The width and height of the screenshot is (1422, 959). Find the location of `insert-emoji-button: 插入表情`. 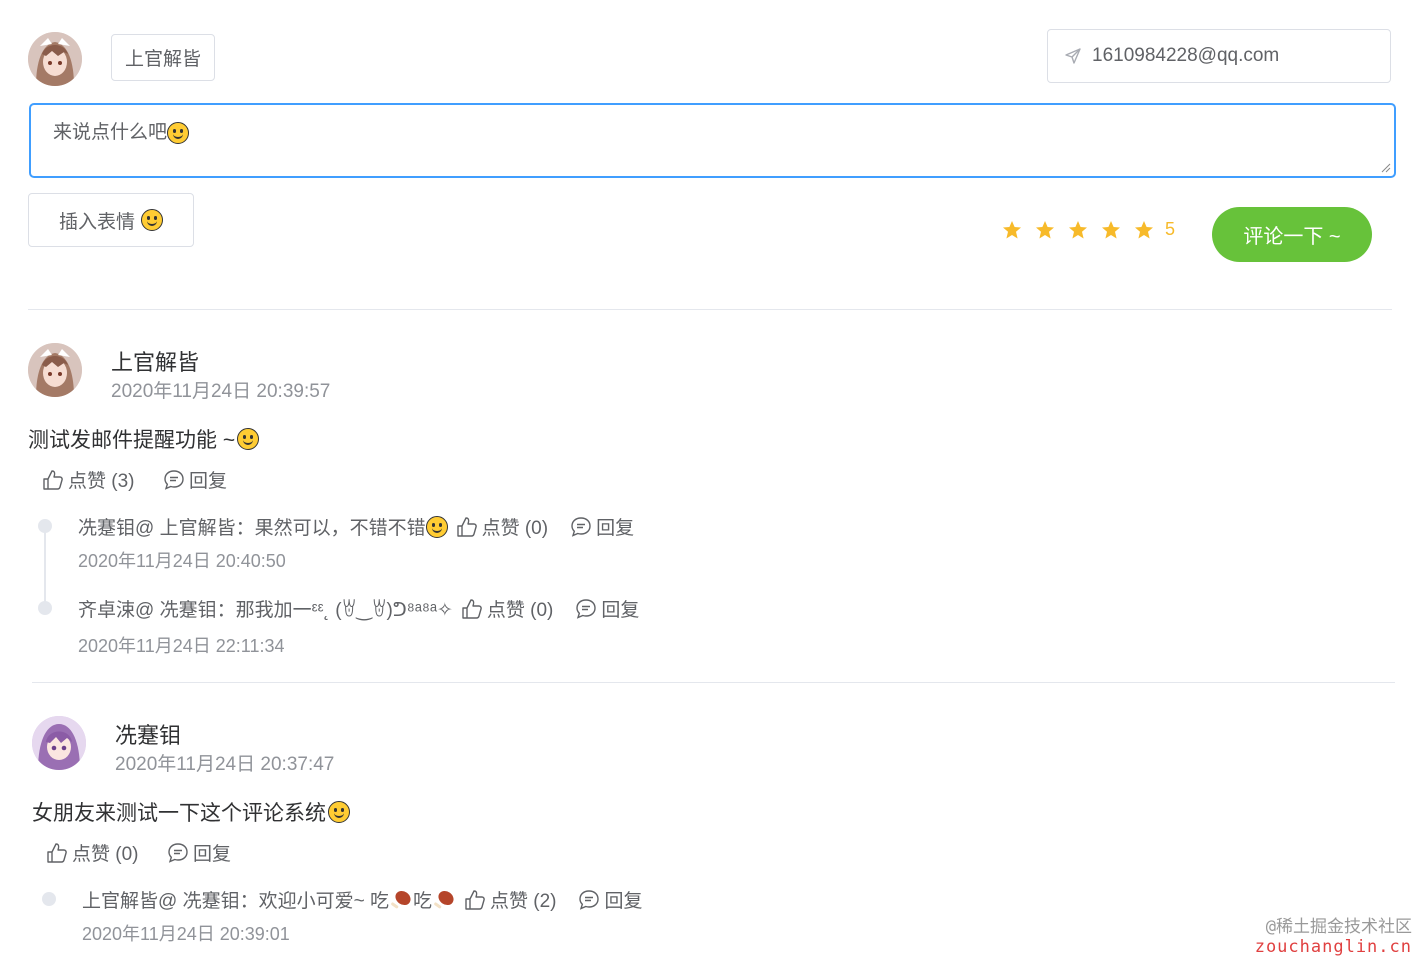

insert-emoji-button: 插入表情 is located at coordinates (111, 220).